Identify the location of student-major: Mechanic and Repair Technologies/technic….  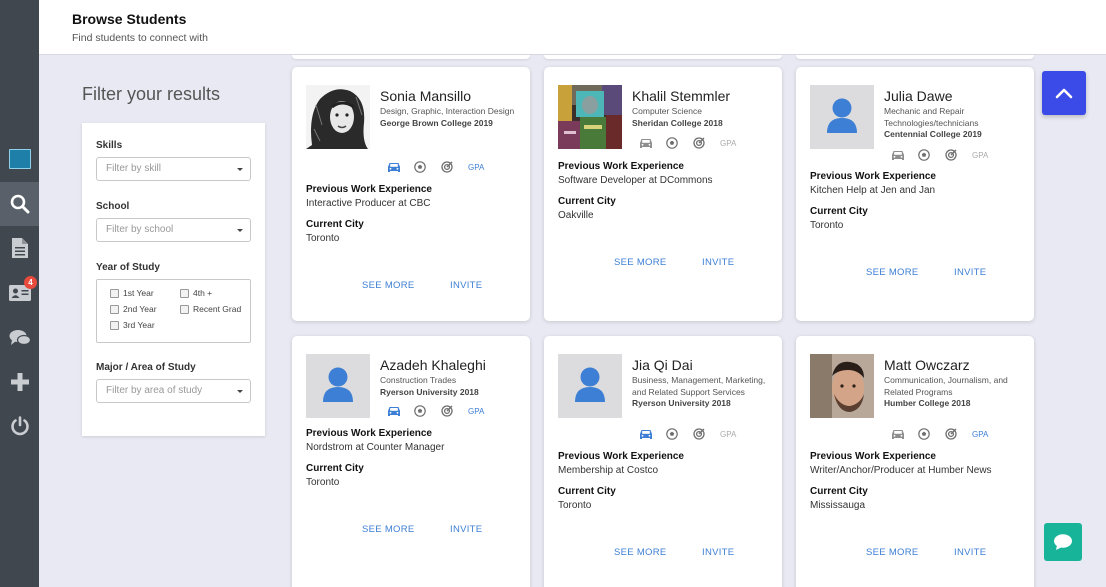
(931, 117).